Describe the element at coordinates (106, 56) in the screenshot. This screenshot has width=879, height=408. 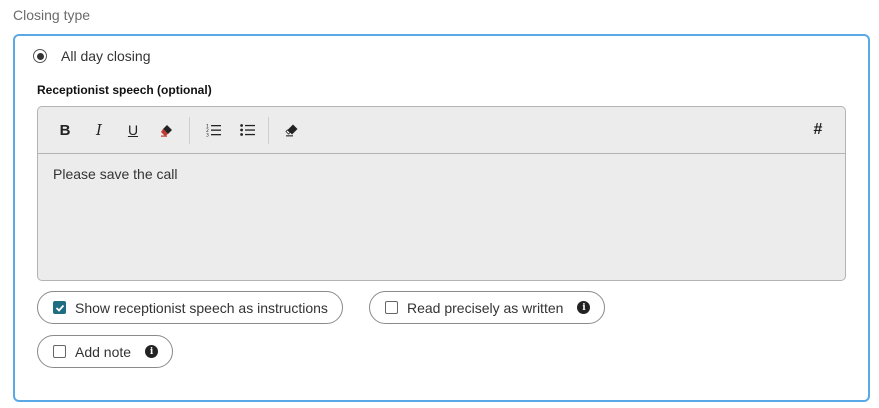
I see `all-day-closing-label: All day closing` at that location.